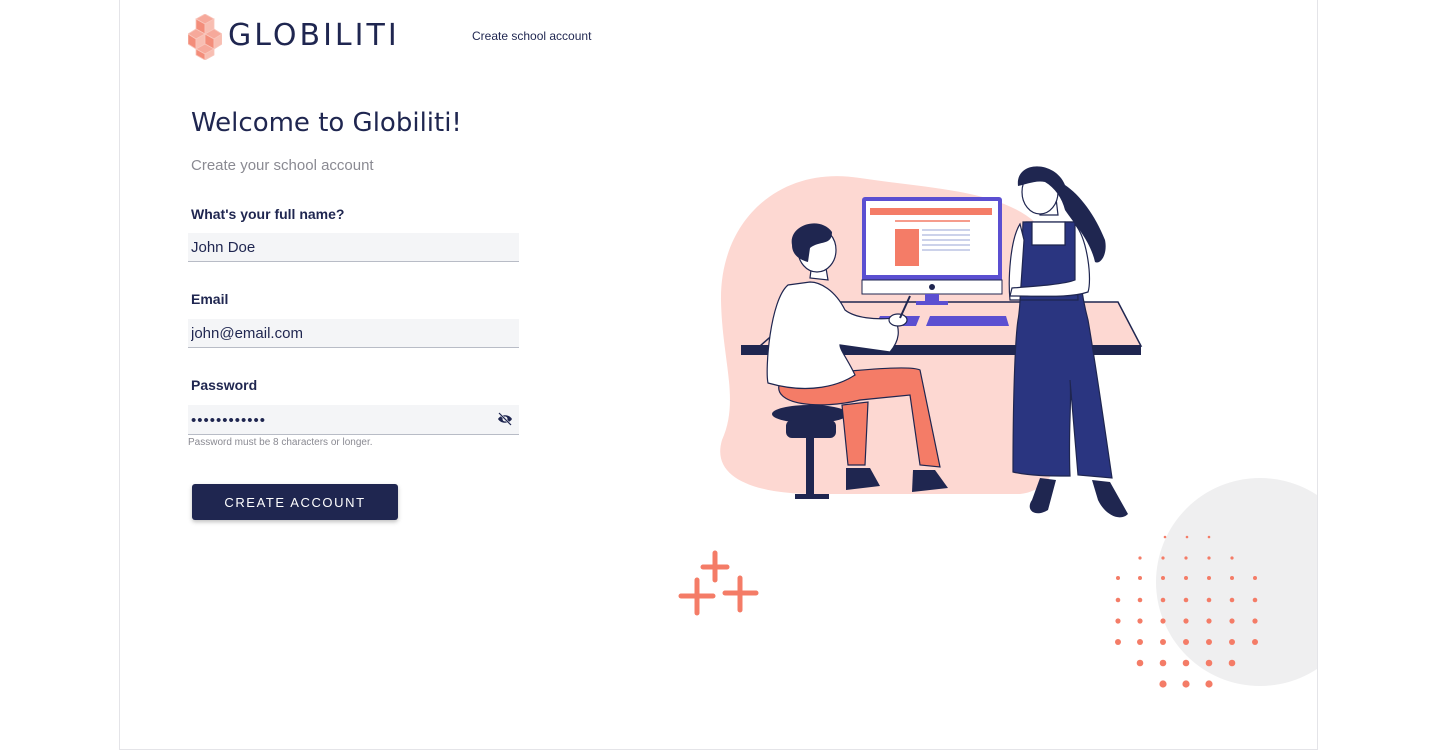 The image size is (1436, 750). I want to click on page-title: Welcome to Globiliti!, so click(326, 123).